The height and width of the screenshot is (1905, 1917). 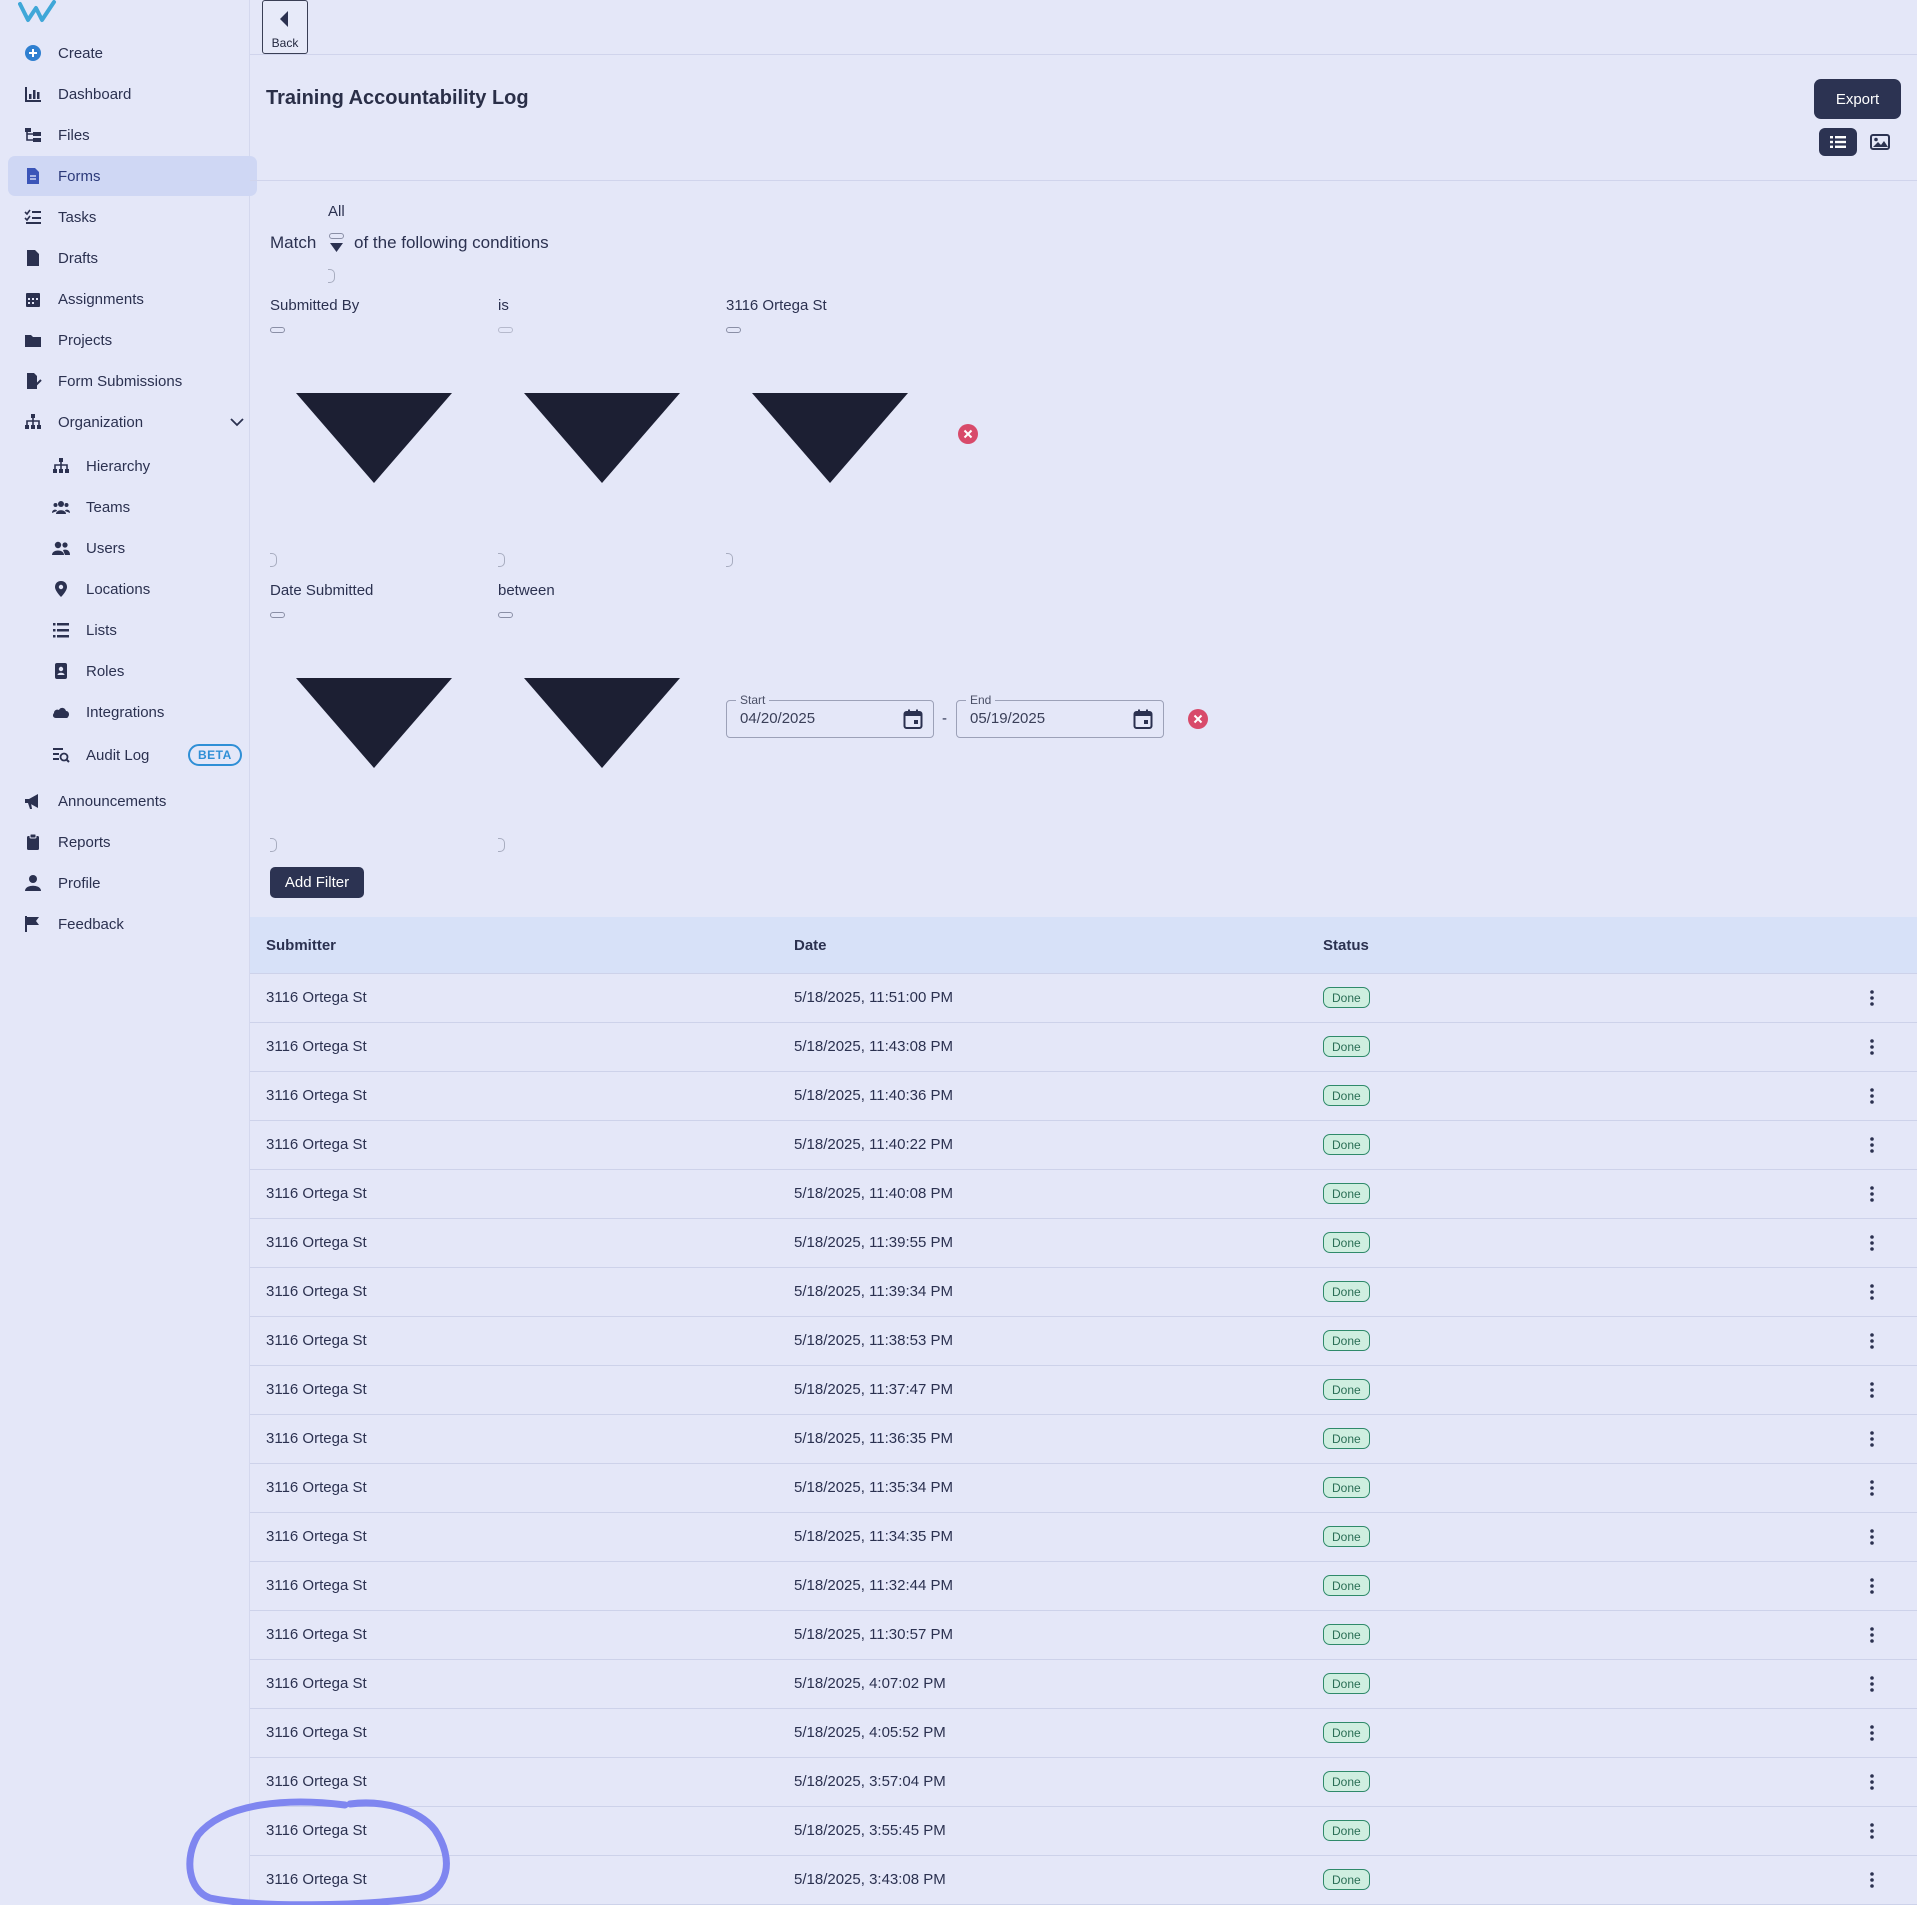 What do you see at coordinates (133, 712) in the screenshot?
I see `sidebar-item-integrations: Integrations` at bounding box center [133, 712].